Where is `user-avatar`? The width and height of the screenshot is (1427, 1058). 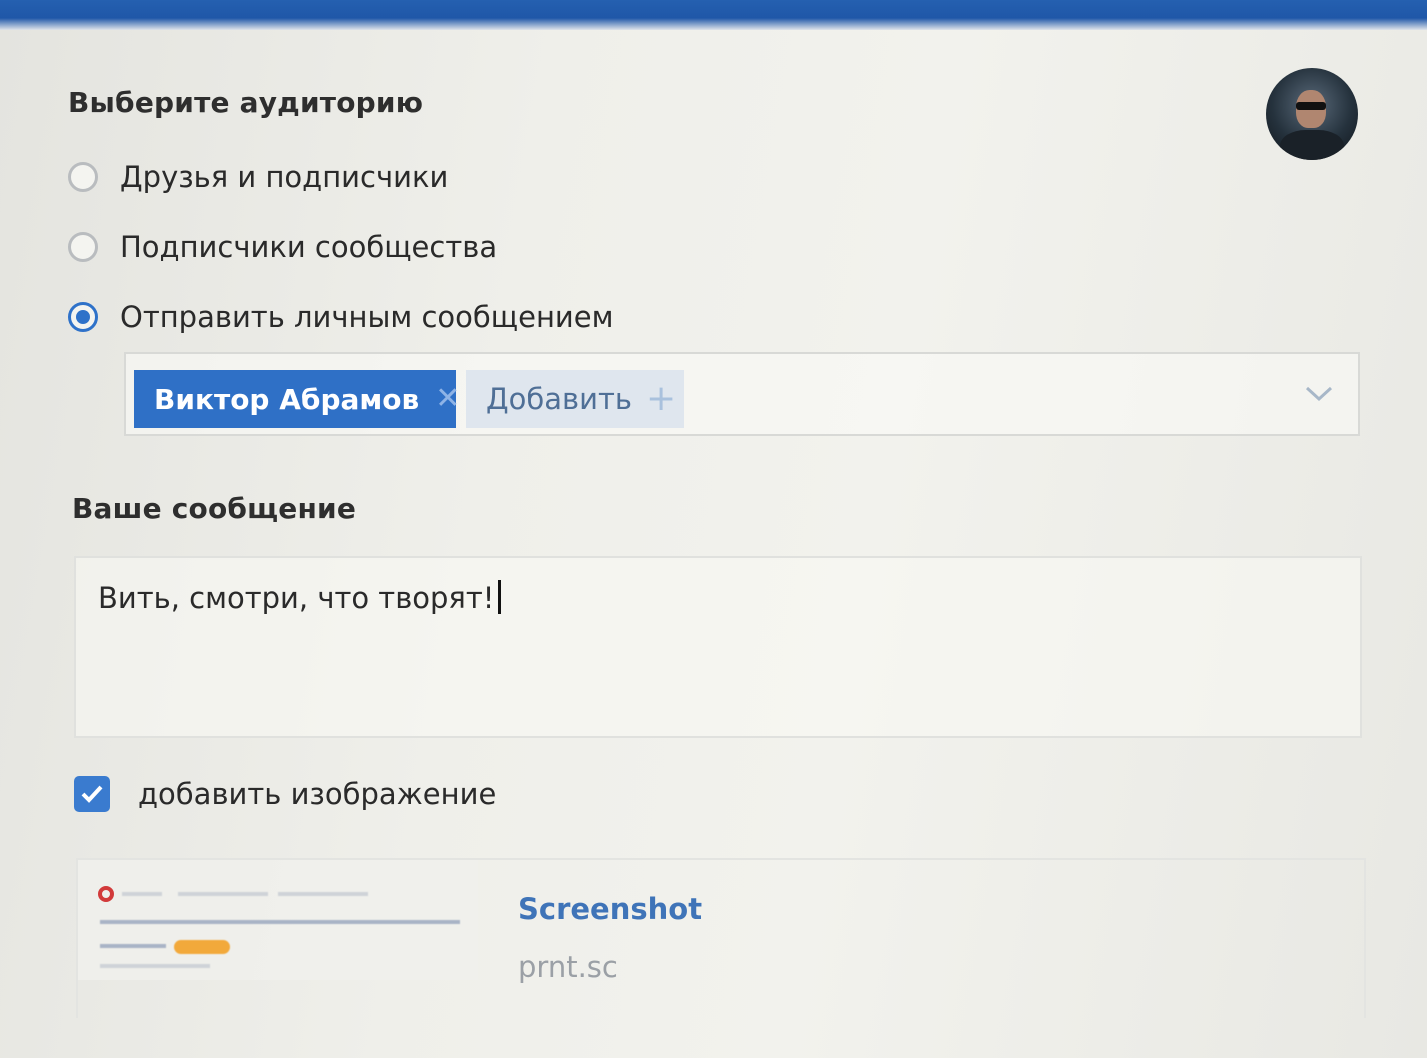
user-avatar is located at coordinates (1312, 114).